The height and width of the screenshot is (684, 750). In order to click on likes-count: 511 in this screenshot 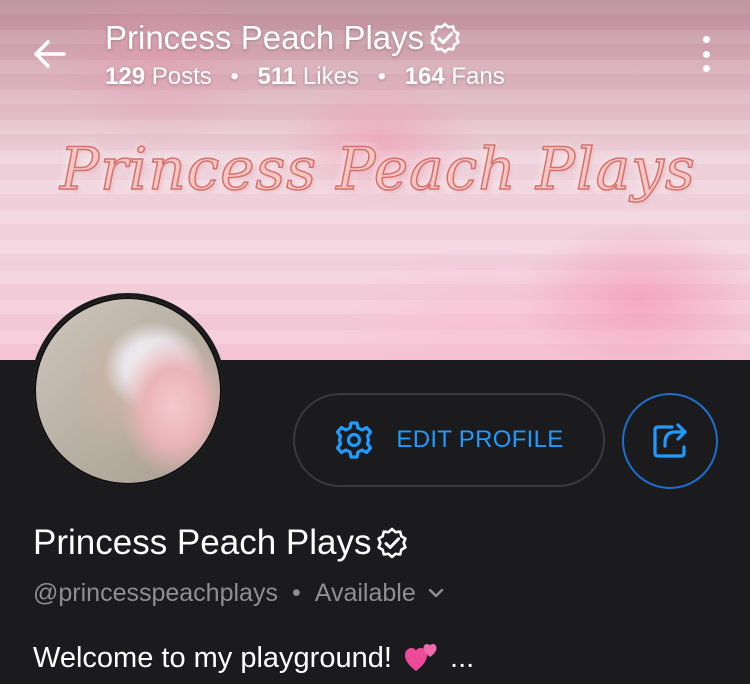, I will do `click(277, 76)`.